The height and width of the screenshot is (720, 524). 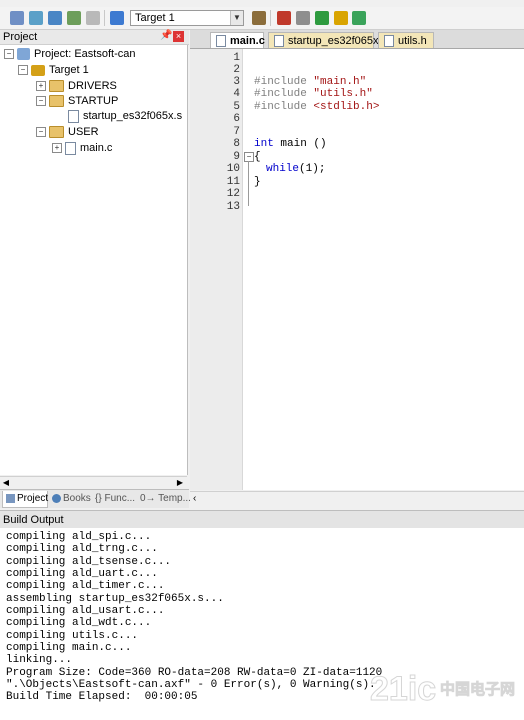 I want to click on code-line-3: #include "main.h", so click(x=310, y=82).